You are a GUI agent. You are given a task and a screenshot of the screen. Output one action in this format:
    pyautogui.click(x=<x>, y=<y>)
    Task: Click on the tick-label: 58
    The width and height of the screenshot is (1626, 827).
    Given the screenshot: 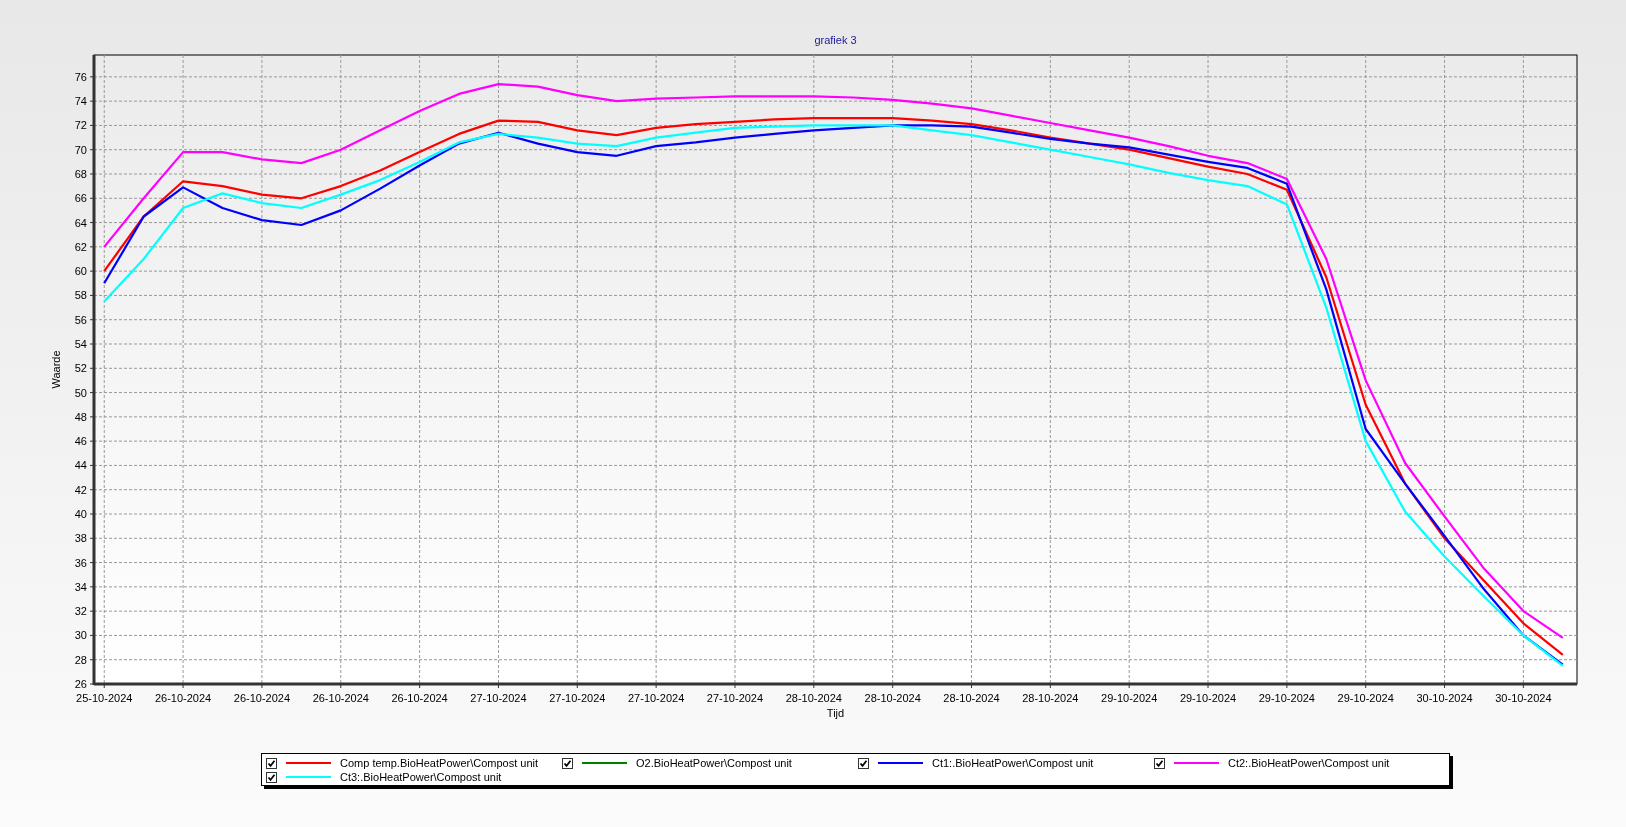 What is the action you would take?
    pyautogui.click(x=80, y=295)
    